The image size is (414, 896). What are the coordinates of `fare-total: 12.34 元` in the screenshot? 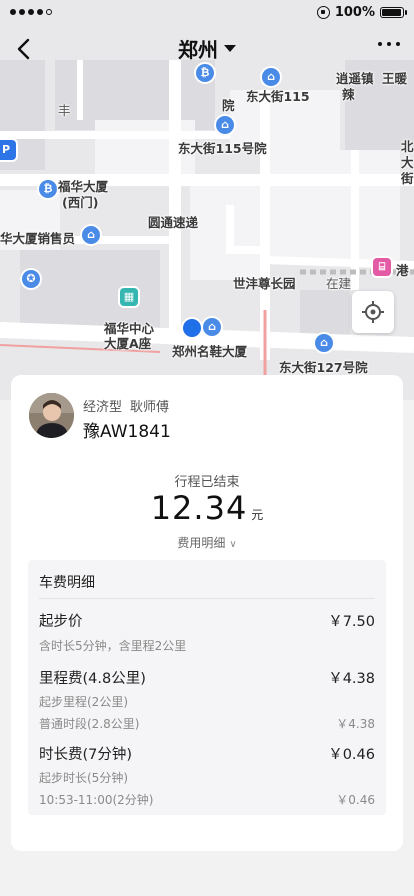 It's located at (207, 508).